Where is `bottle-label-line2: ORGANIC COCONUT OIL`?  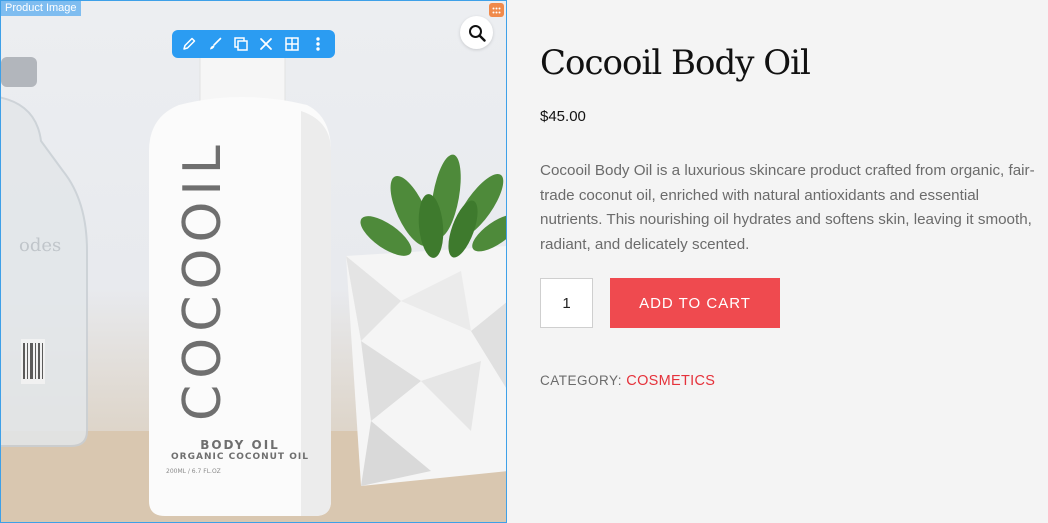 bottle-label-line2: ORGANIC COCONUT OIL is located at coordinates (240, 457).